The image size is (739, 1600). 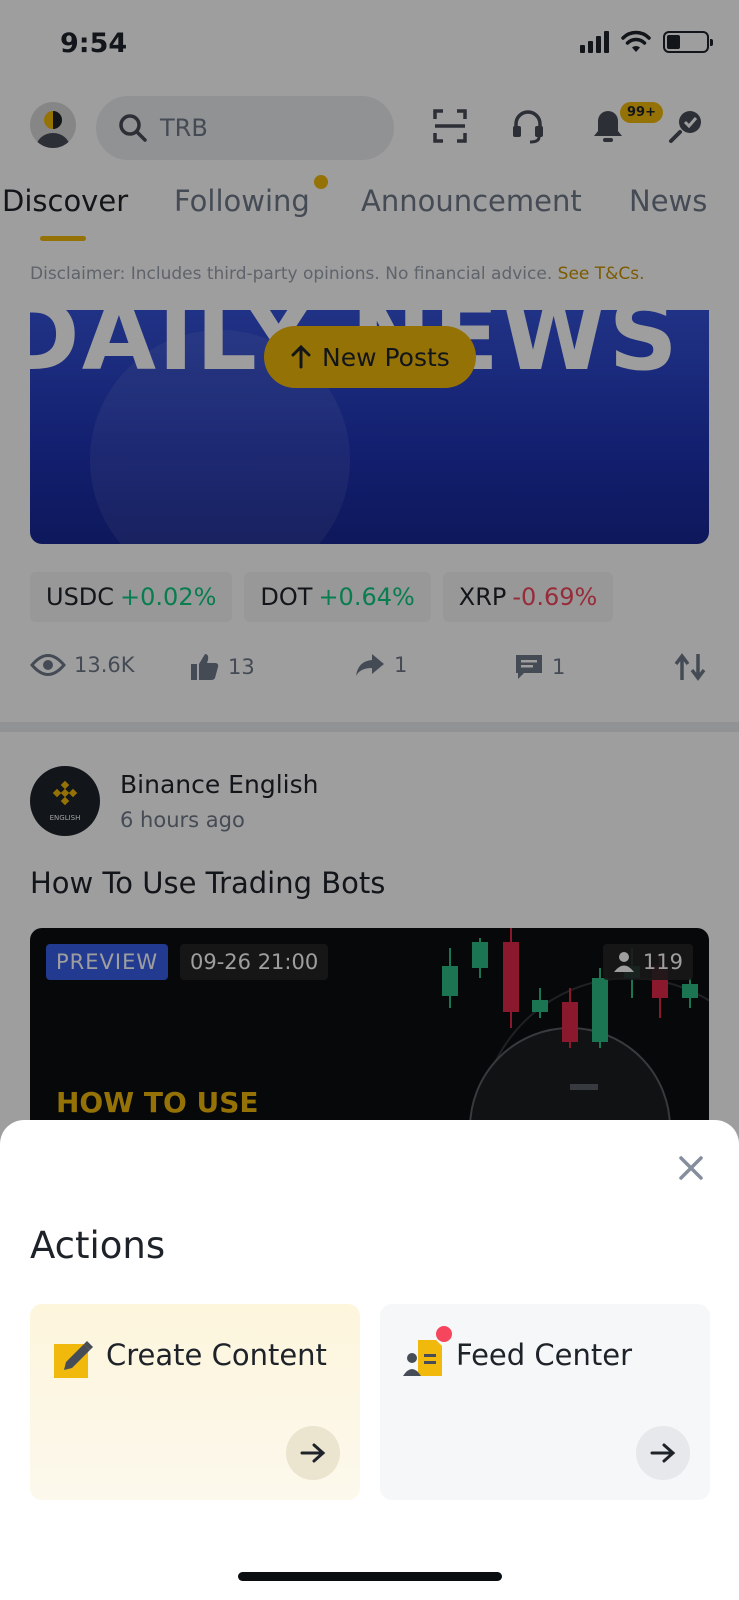 What do you see at coordinates (216, 1355) in the screenshot?
I see `create-content-label: Create Content` at bounding box center [216, 1355].